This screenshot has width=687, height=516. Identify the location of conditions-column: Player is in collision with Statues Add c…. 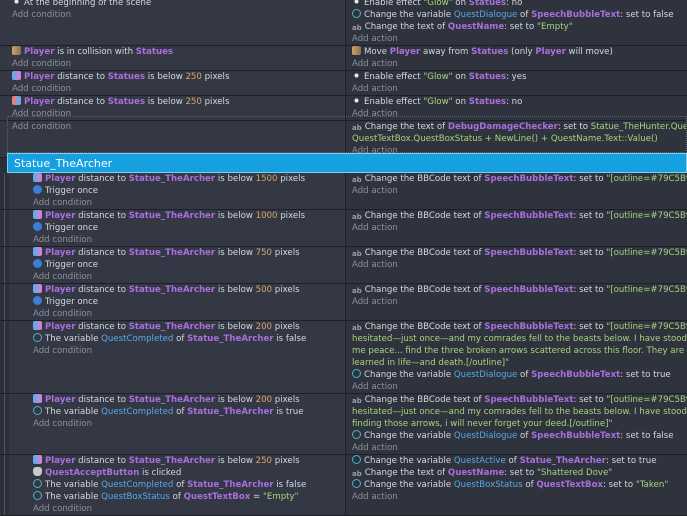
(173, 58).